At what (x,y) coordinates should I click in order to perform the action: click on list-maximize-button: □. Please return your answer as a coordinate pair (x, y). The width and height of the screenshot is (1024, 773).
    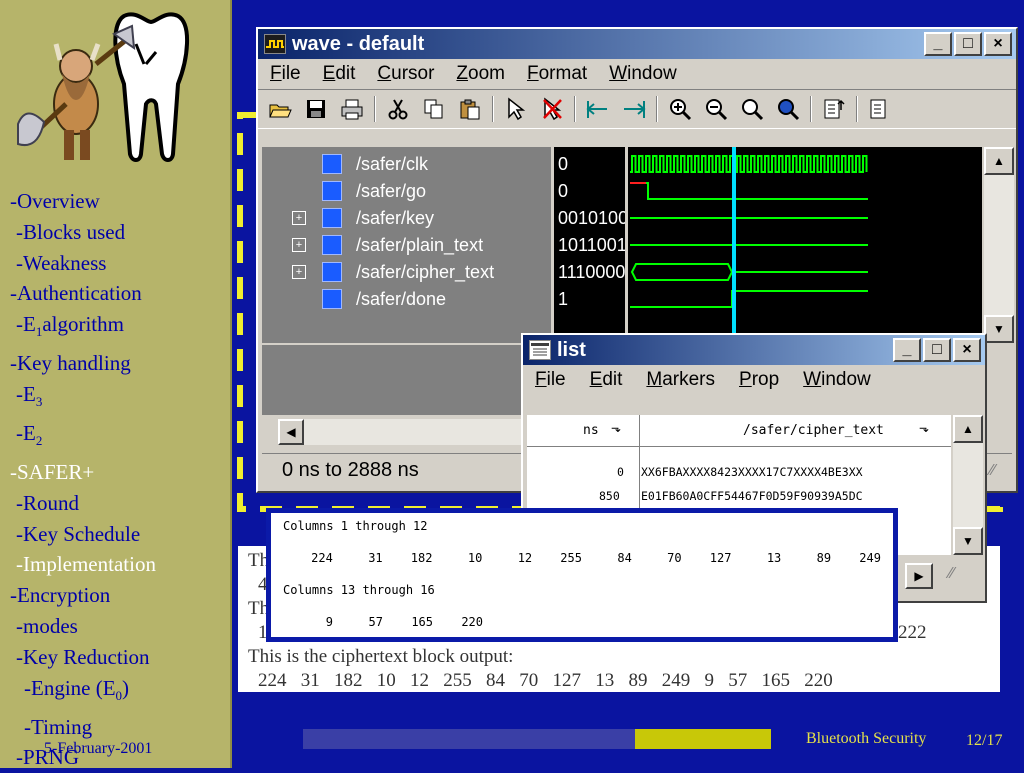
    Looking at the image, I should click on (937, 350).